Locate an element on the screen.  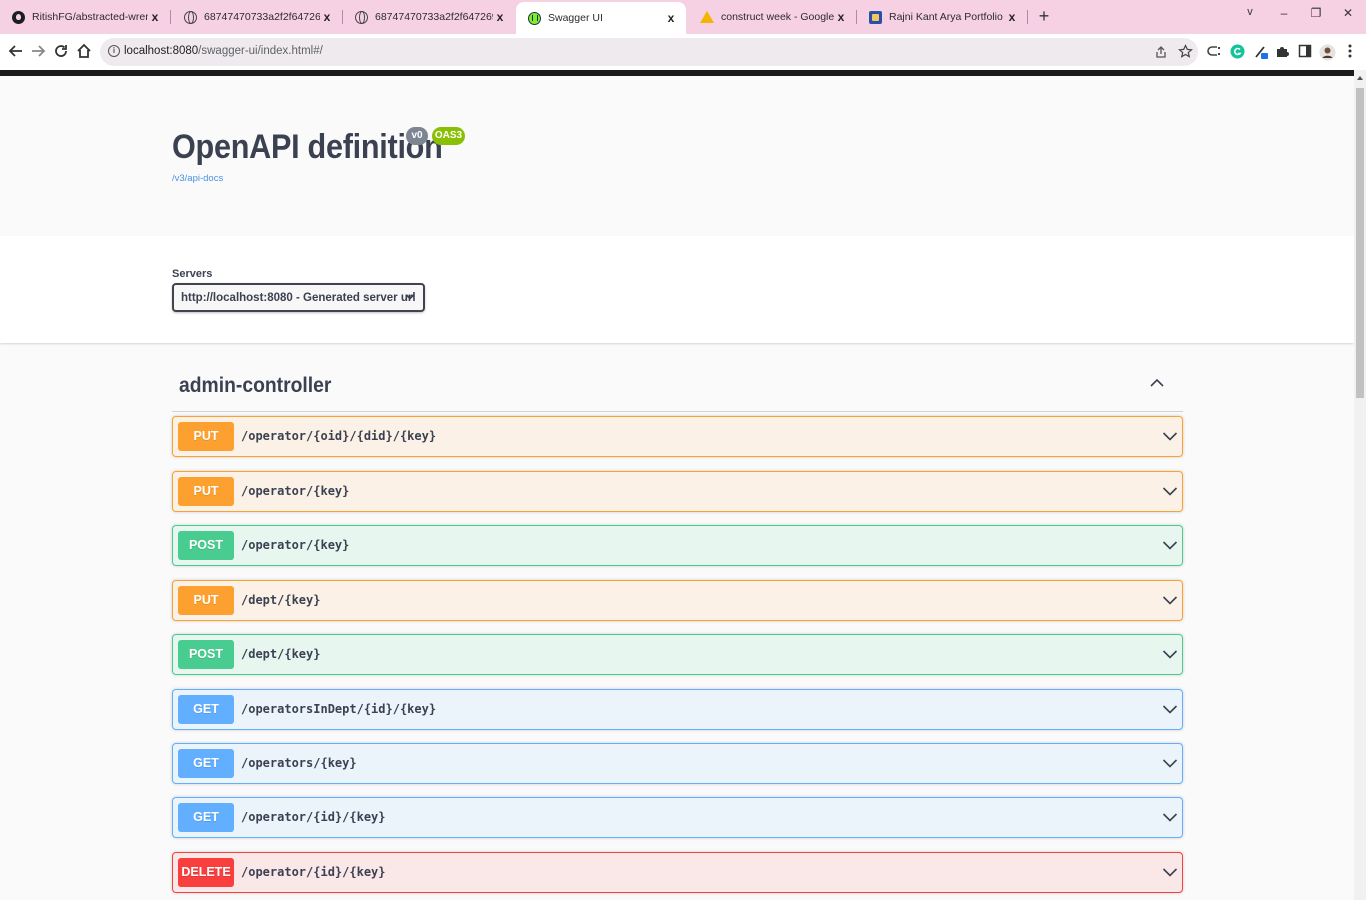
tab-swagger-ui: Swagger UI x is located at coordinates (601, 18).